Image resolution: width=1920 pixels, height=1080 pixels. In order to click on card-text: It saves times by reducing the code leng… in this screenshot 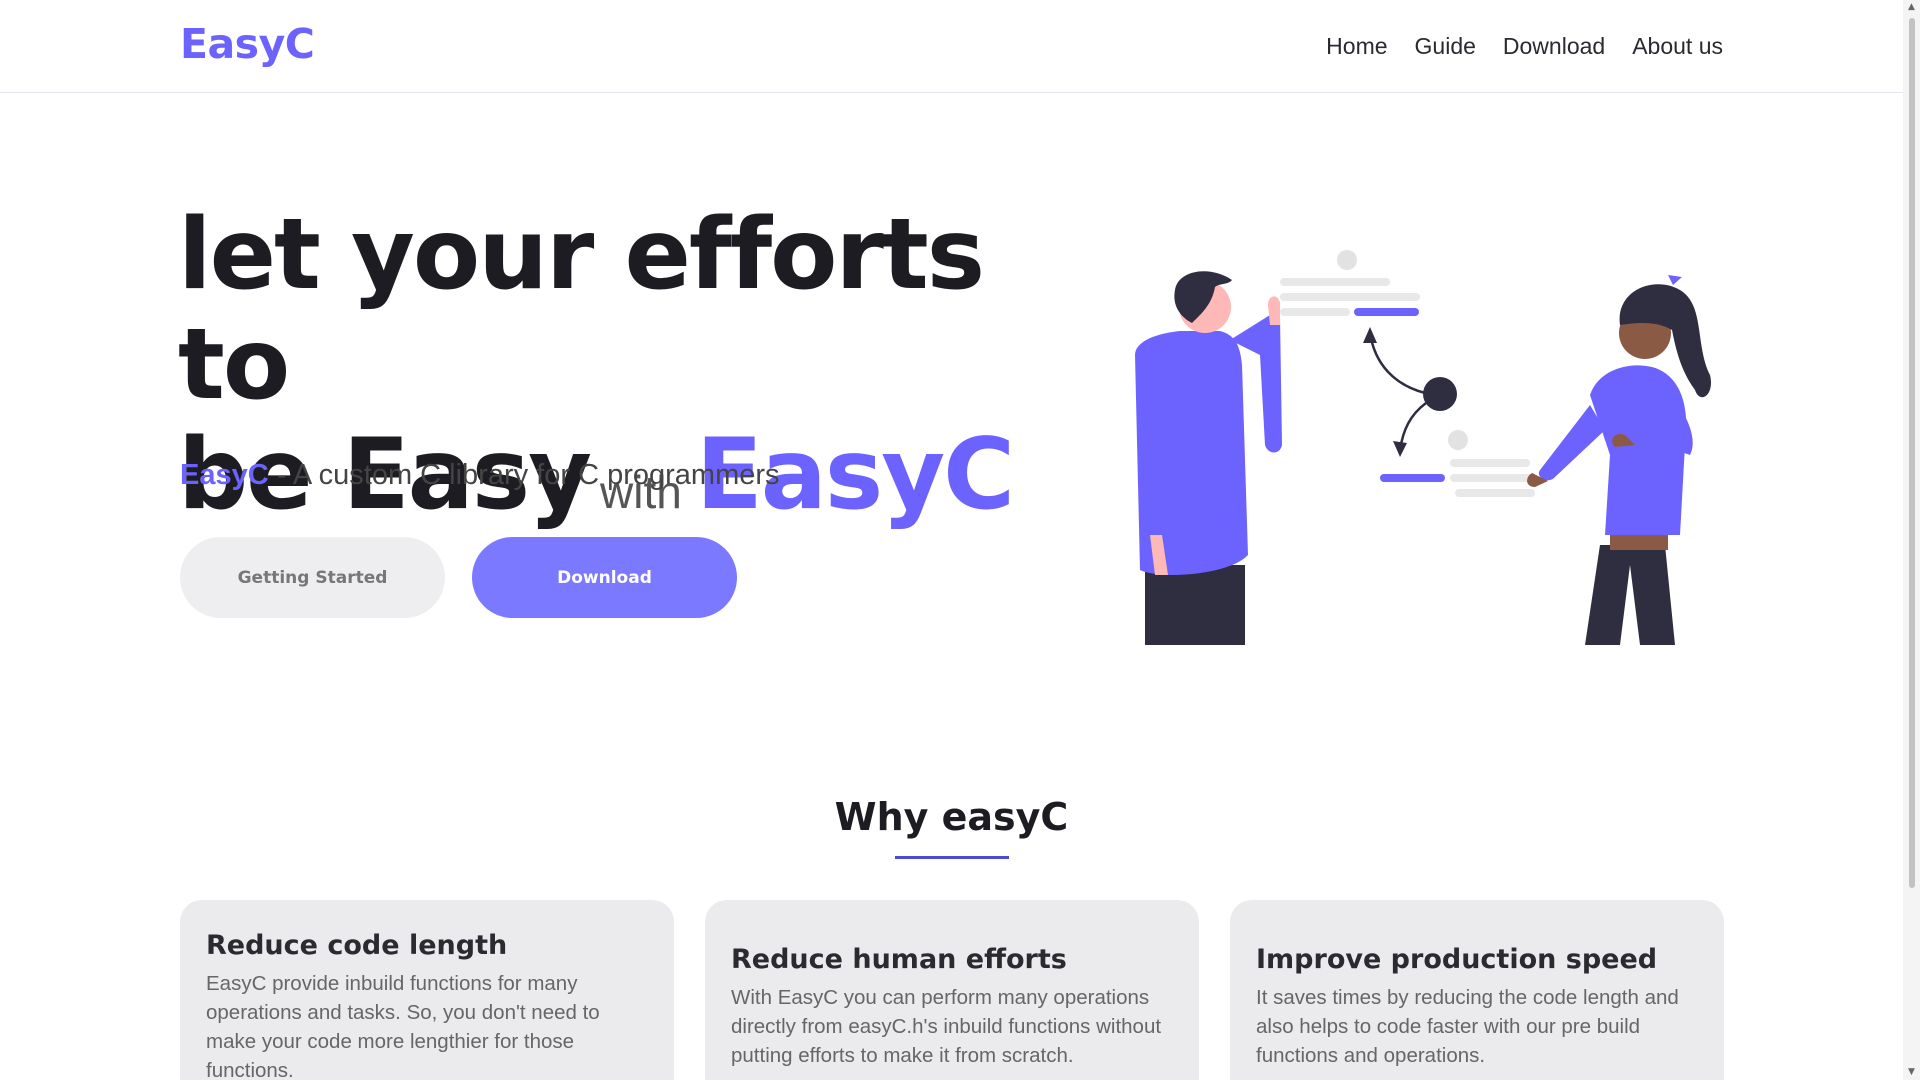, I will do `click(1467, 1026)`.